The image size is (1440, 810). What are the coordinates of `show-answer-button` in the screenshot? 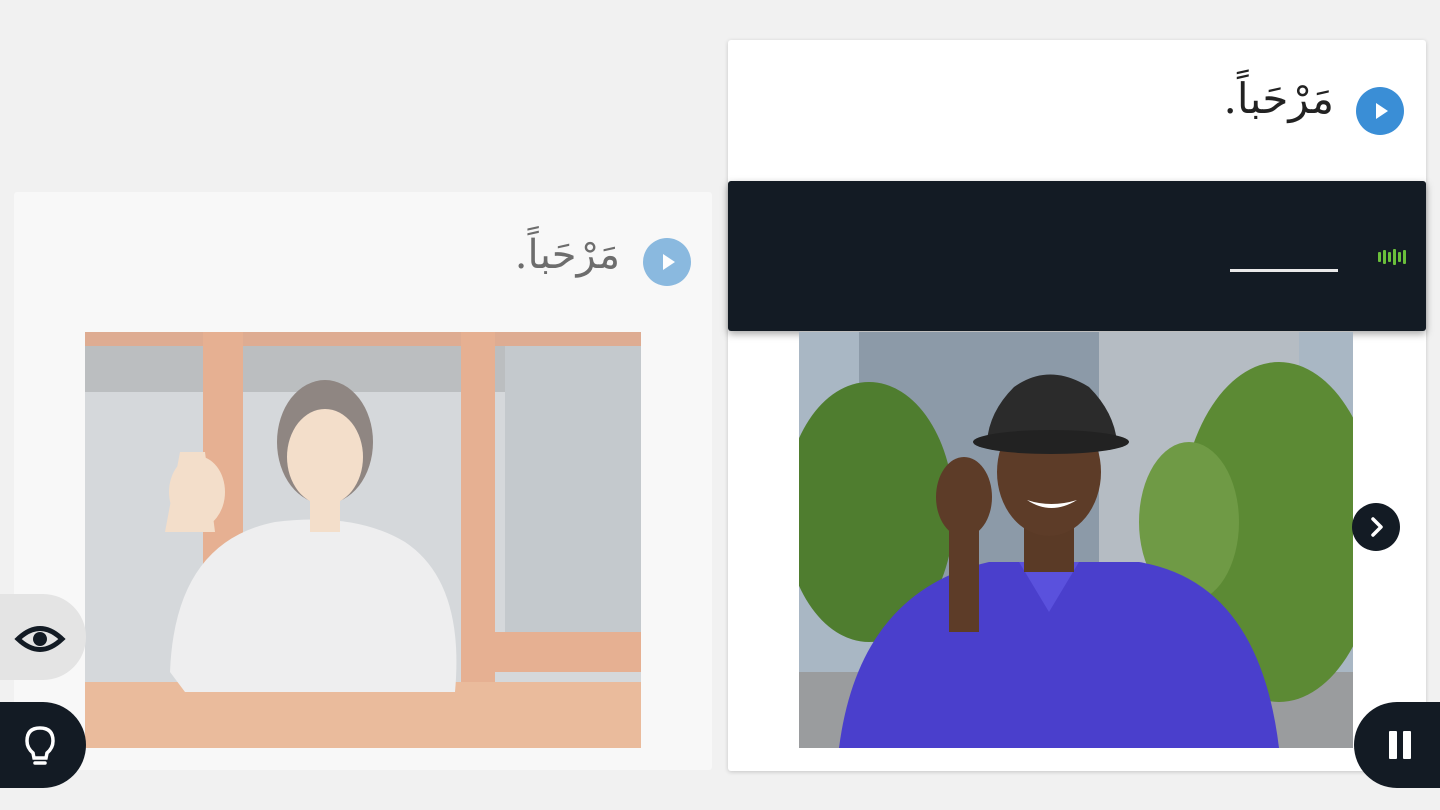 It's located at (43, 637).